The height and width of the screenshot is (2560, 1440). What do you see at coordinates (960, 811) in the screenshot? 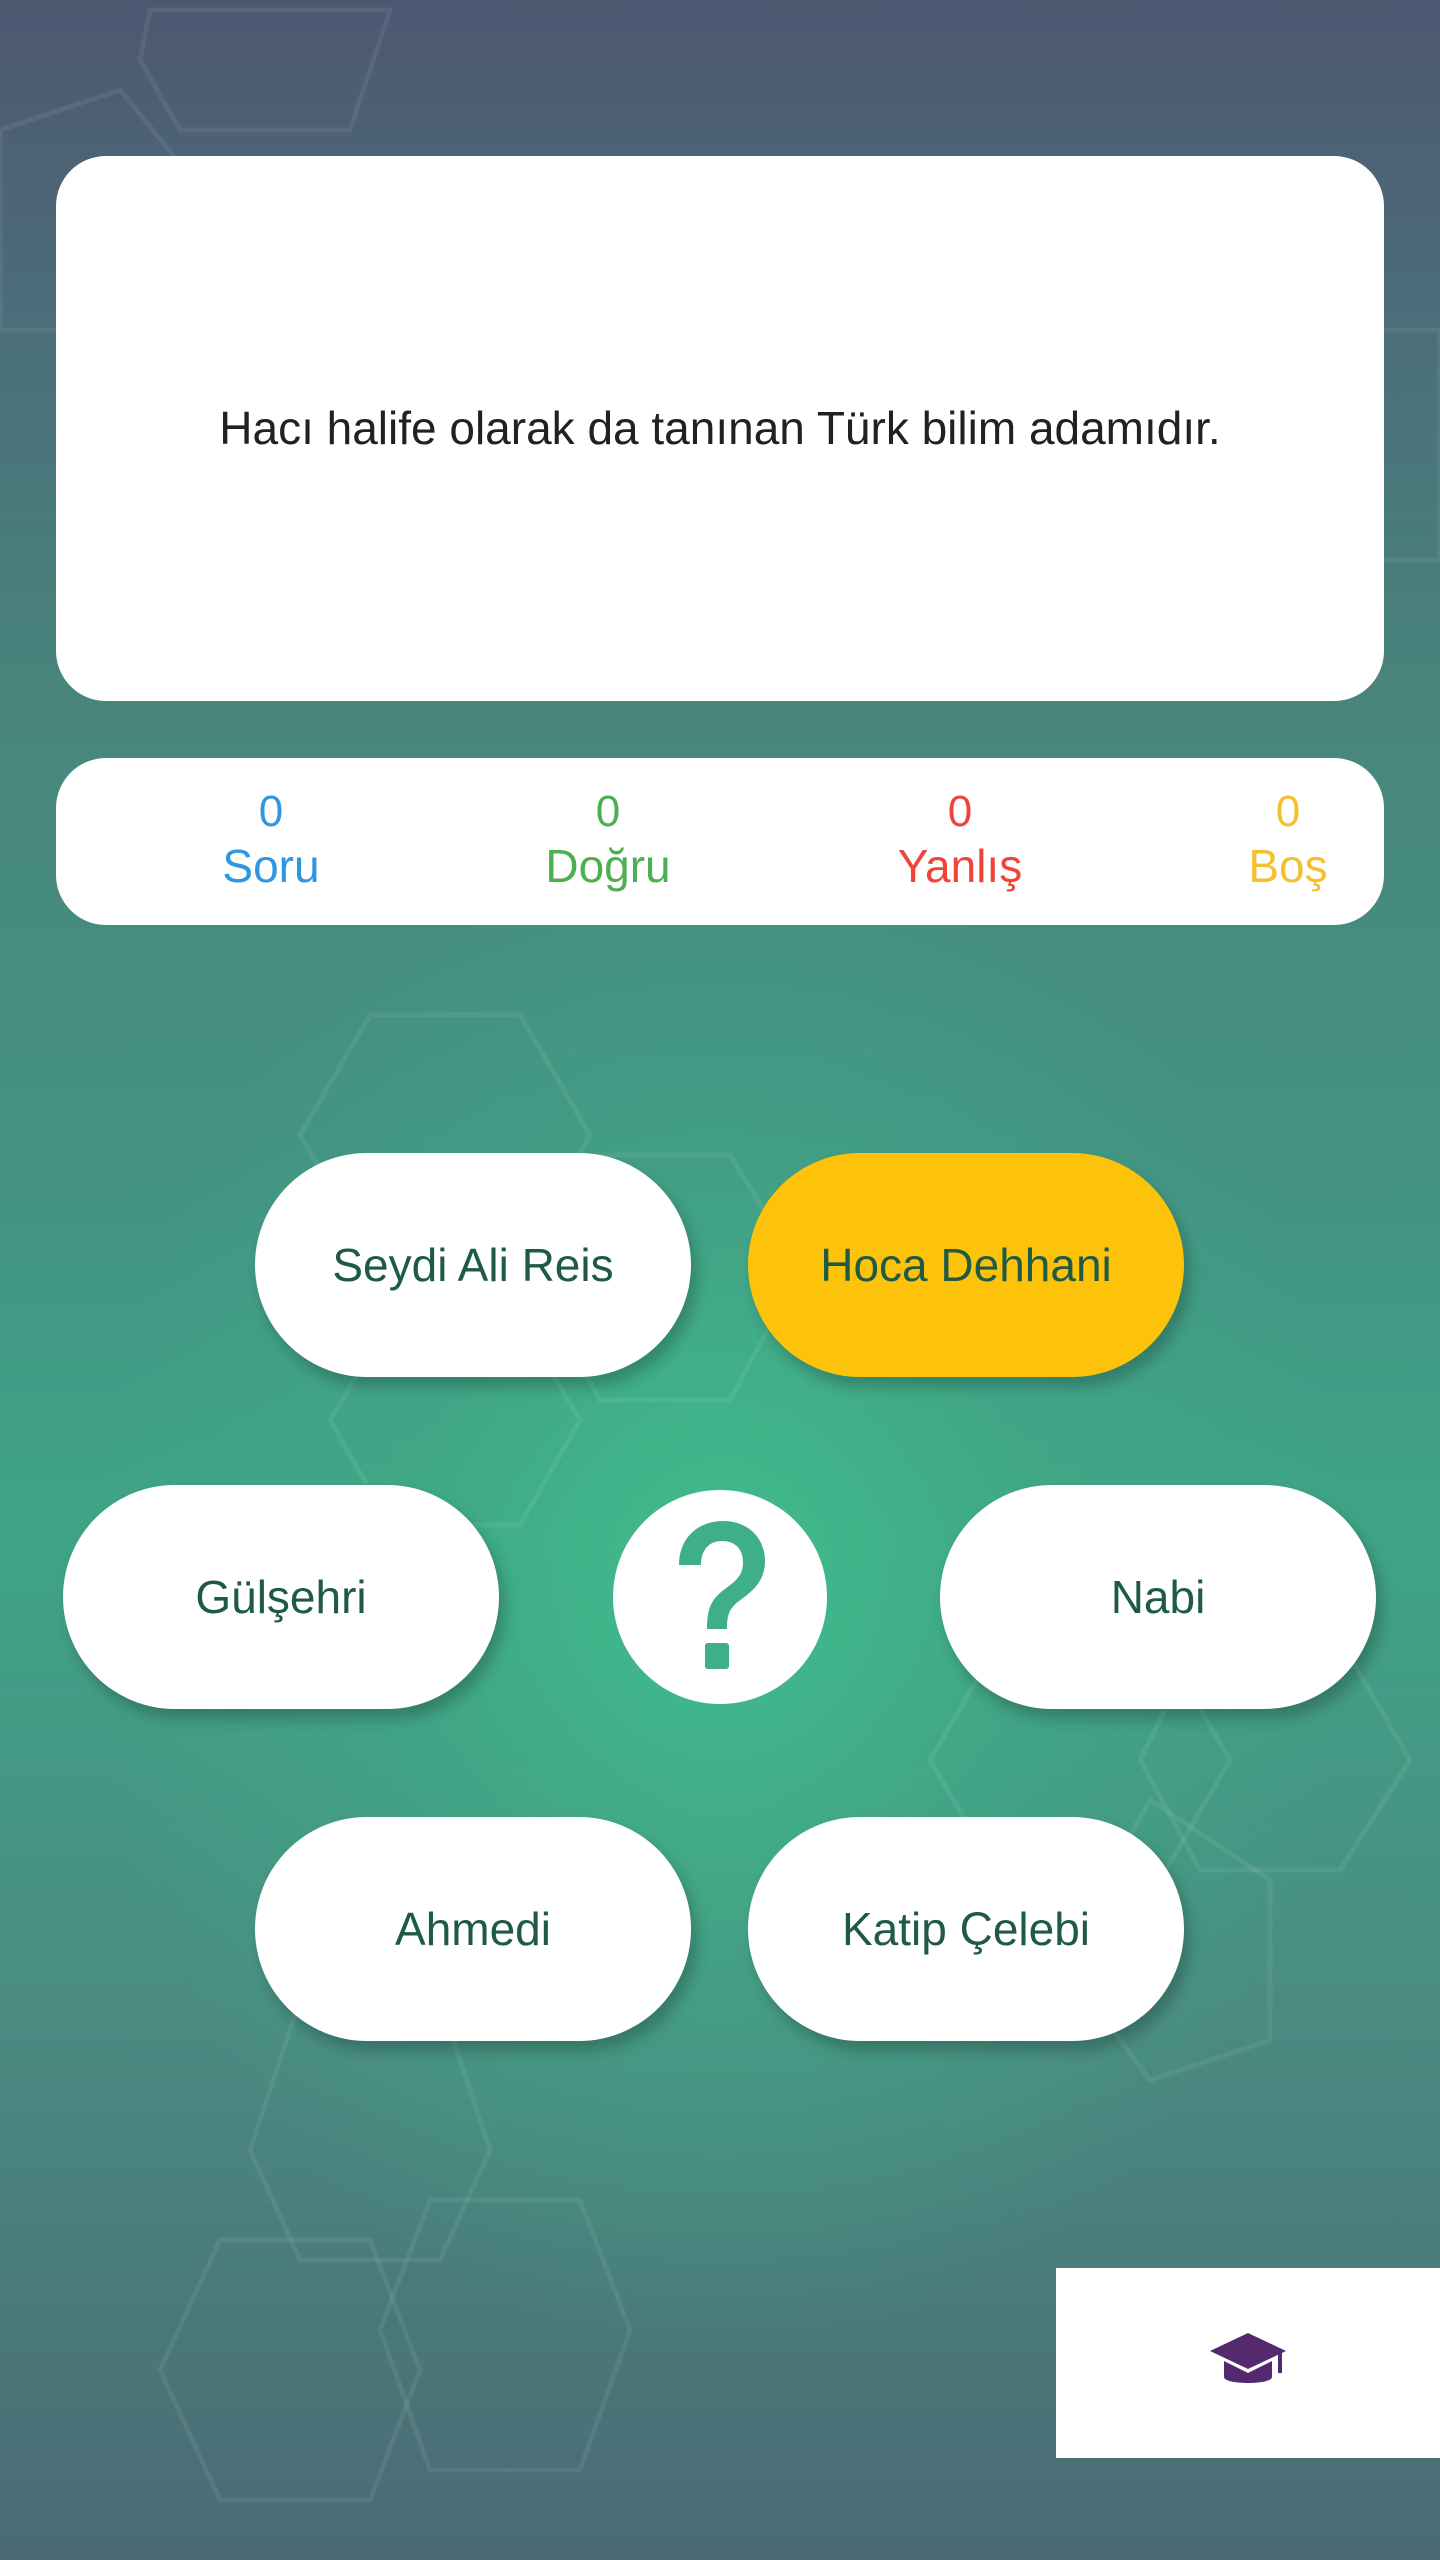
I see `stat-wrong-value: 0` at bounding box center [960, 811].